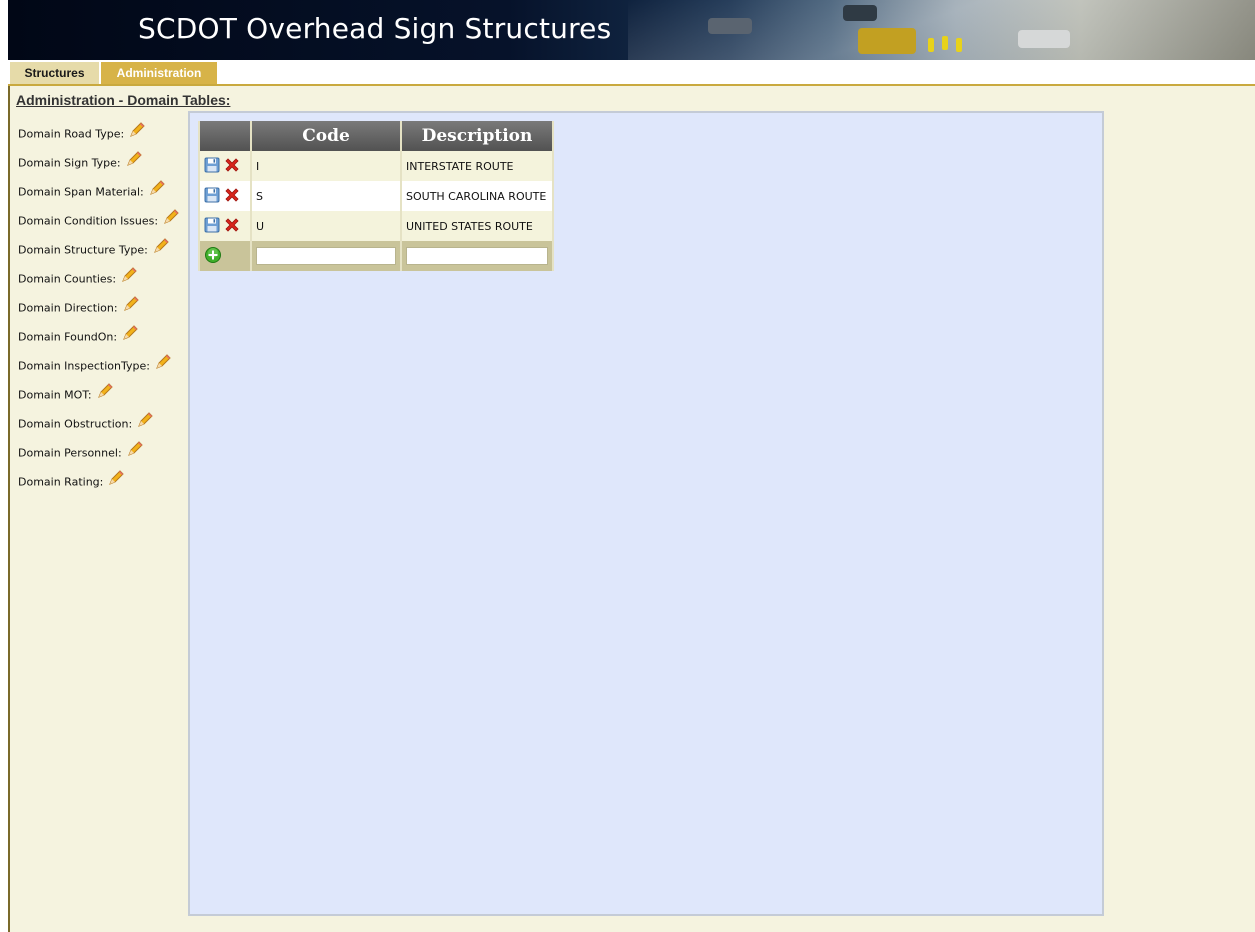 Image resolution: width=1255 pixels, height=932 pixels. I want to click on sidebar-item-mot: Domain MOT:, so click(103, 392).